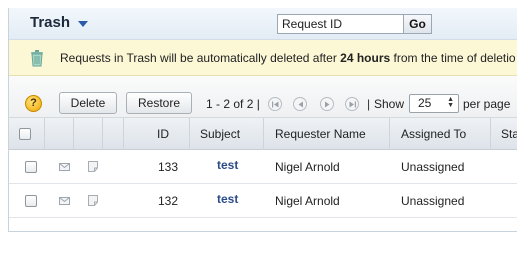 This screenshot has width=517, height=254. I want to click on per-page-select: 25 ▲ ▼, so click(434, 103).